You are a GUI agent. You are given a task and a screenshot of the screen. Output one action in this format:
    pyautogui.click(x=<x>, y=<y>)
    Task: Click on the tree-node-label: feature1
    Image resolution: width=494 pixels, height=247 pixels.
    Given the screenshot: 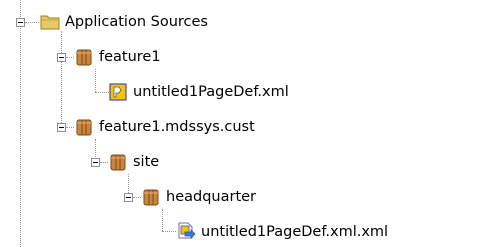 What is the action you would take?
    pyautogui.click(x=130, y=57)
    